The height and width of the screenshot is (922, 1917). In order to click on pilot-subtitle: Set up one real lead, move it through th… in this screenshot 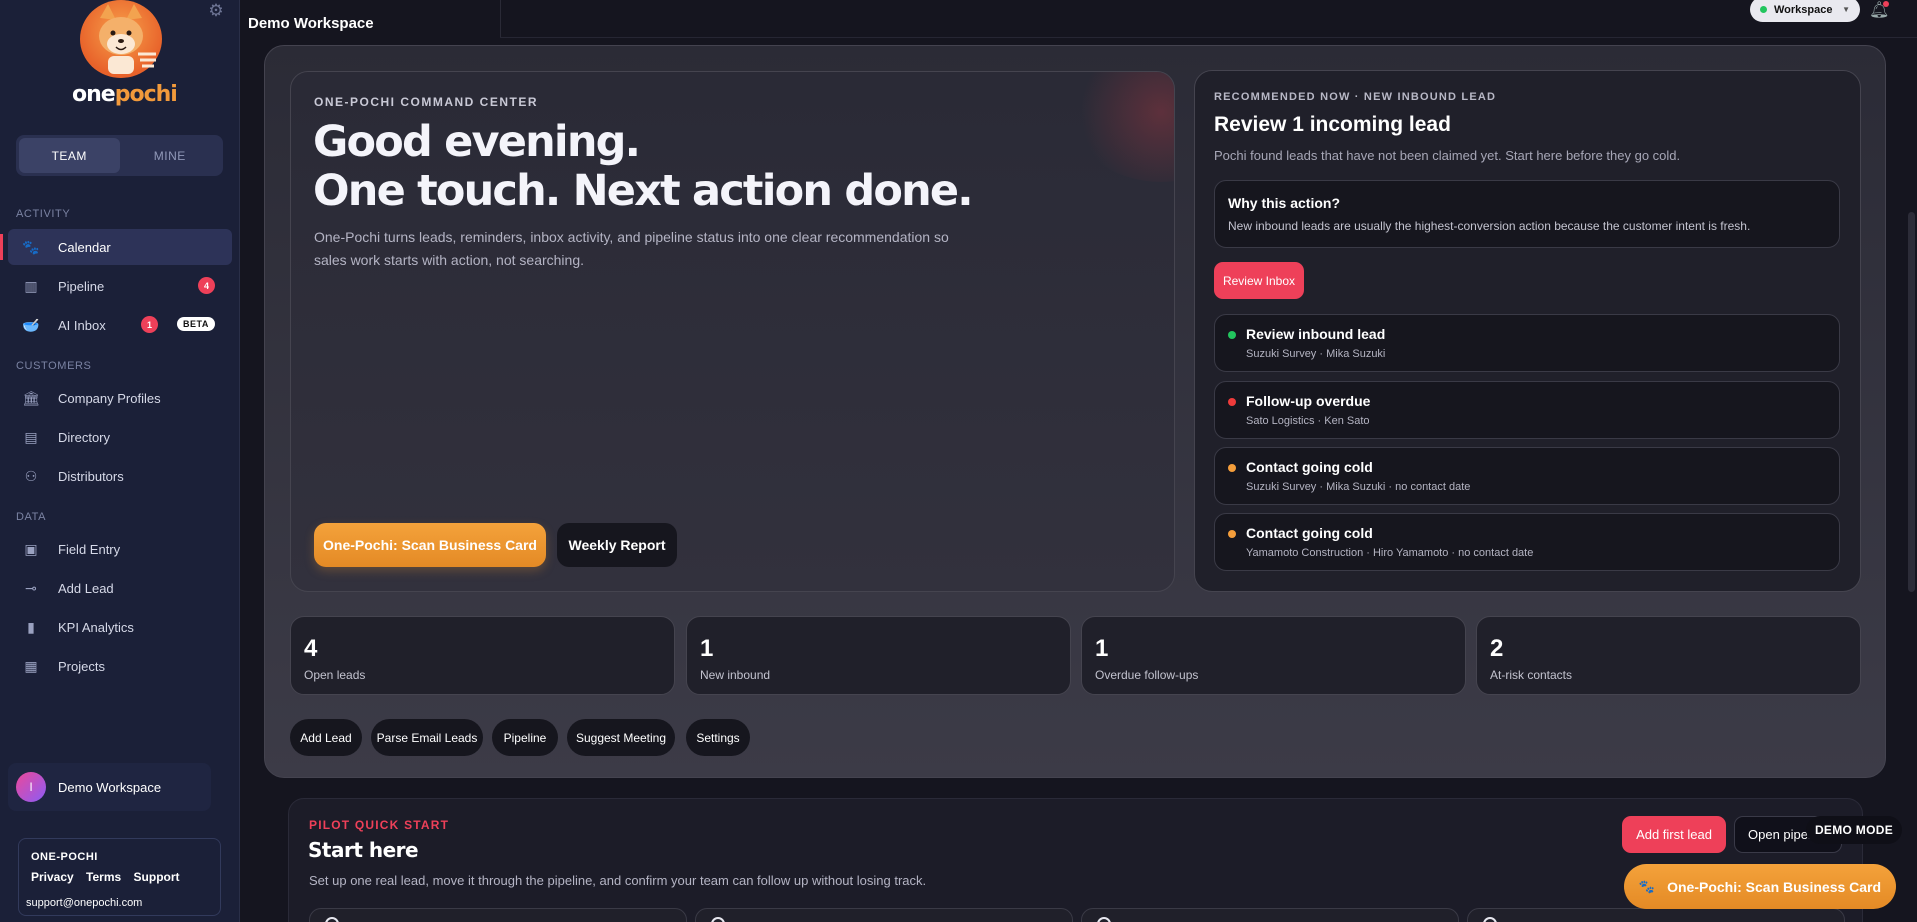, I will do `click(618, 880)`.